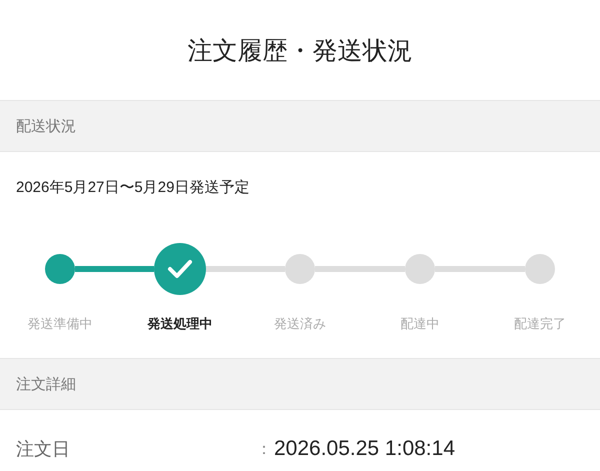 The image size is (600, 471). I want to click on step-label: 配達中, so click(420, 324).